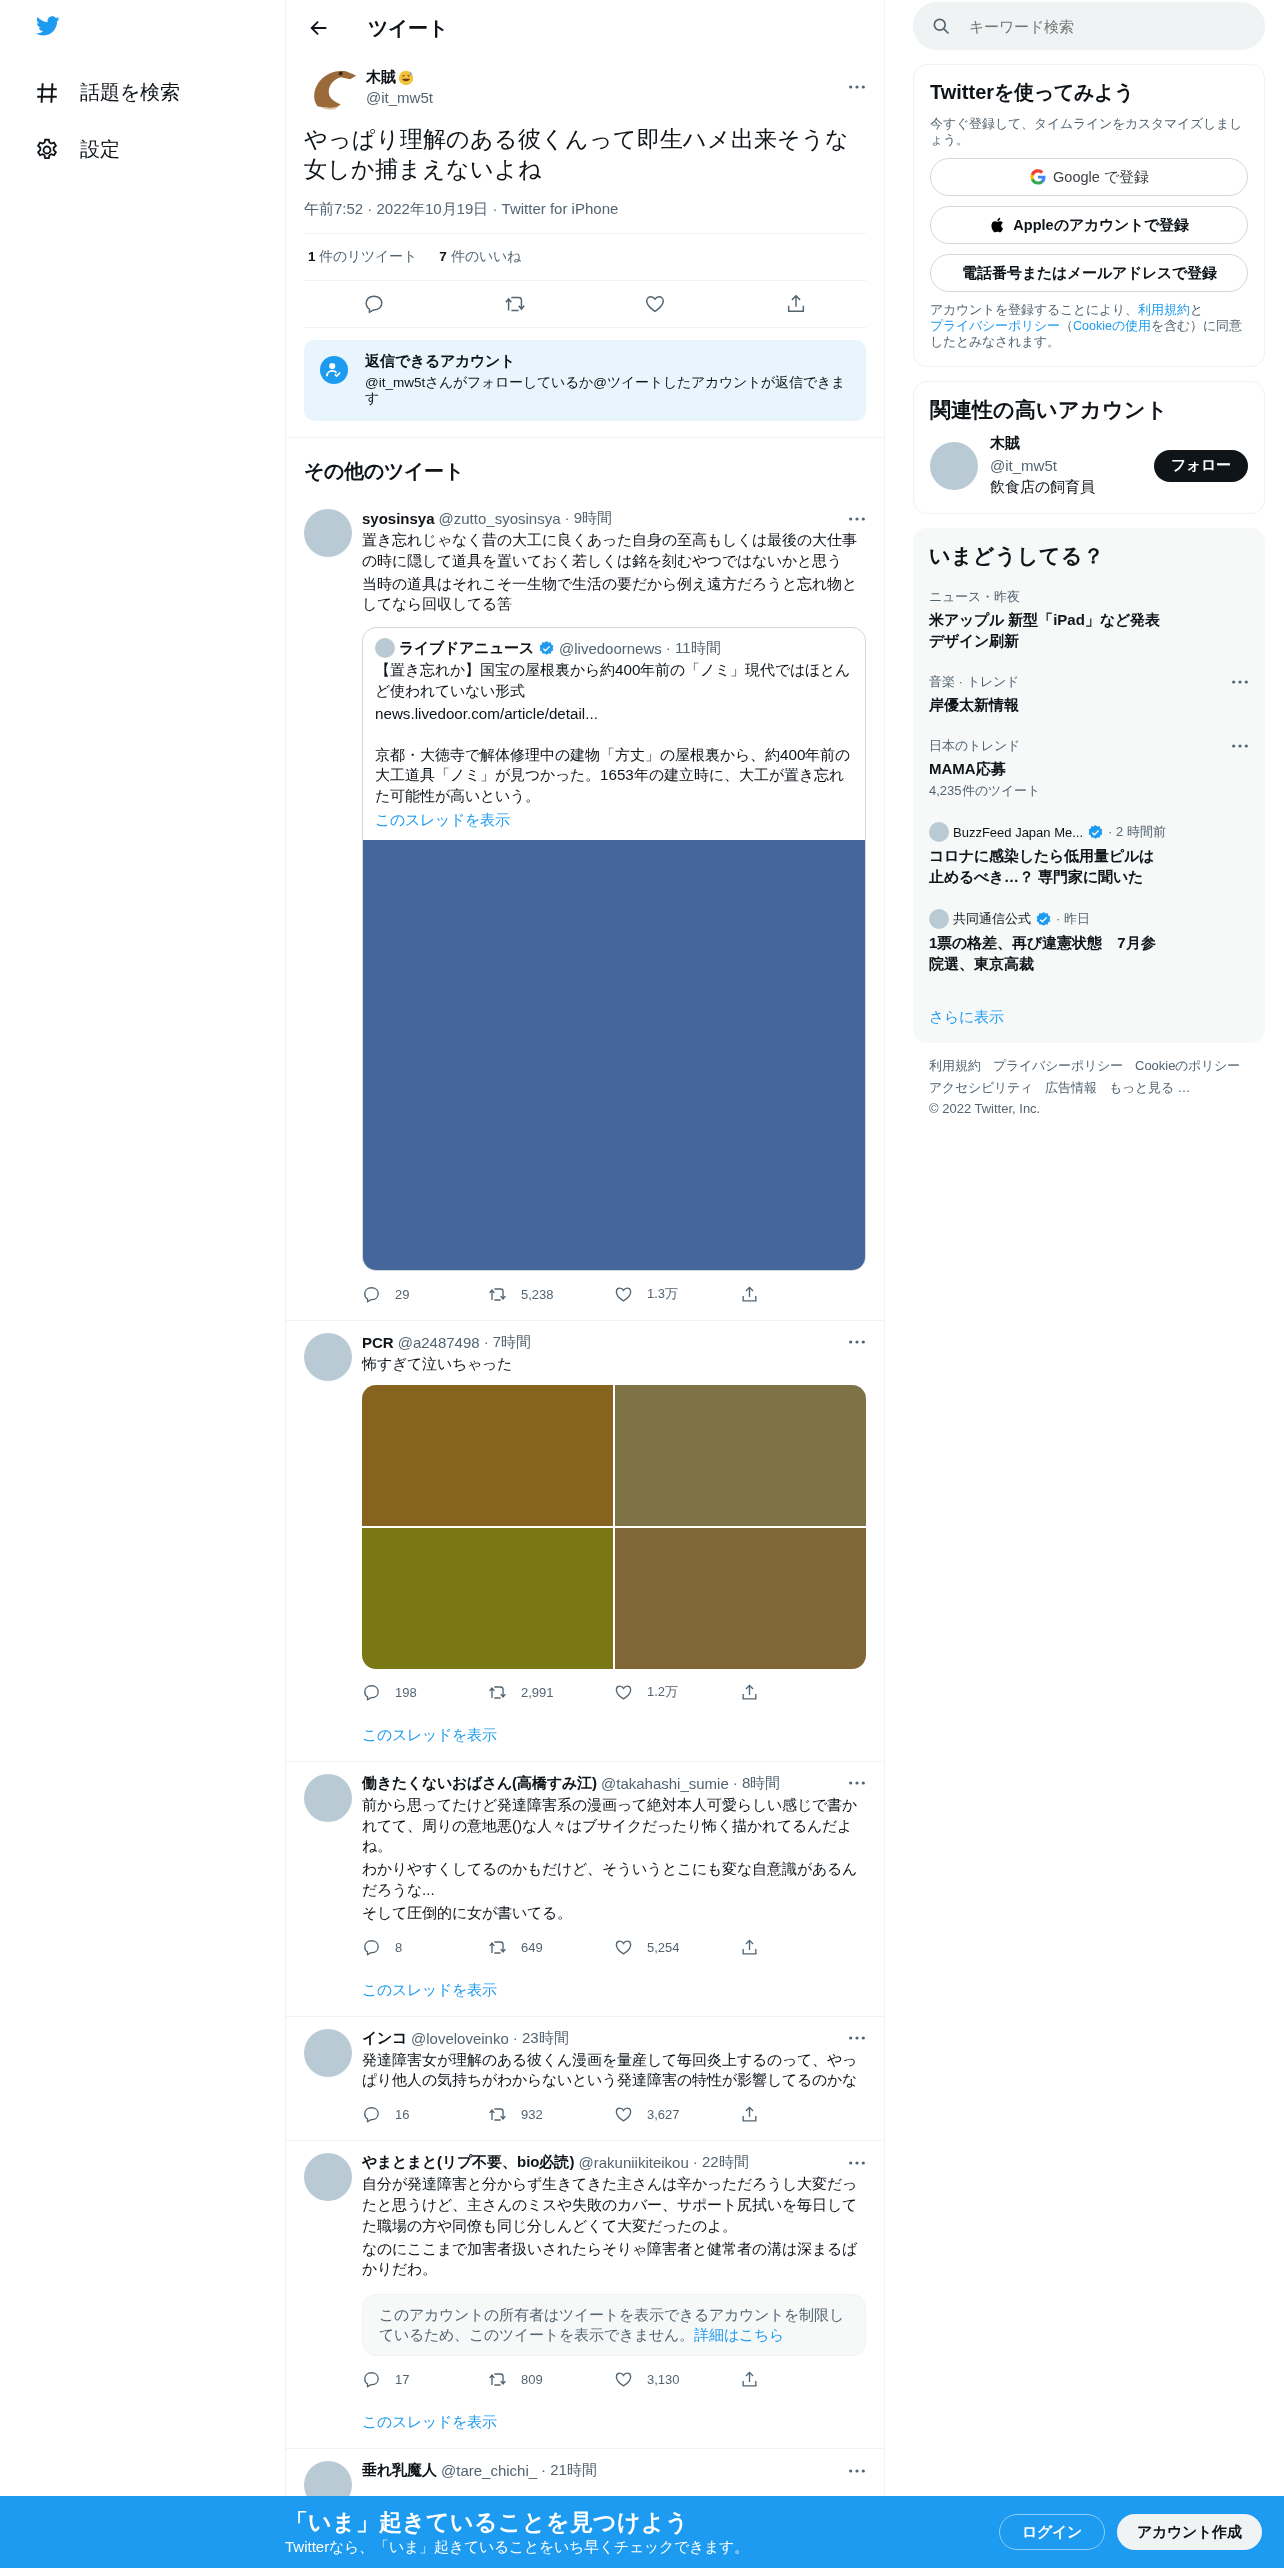 The height and width of the screenshot is (2568, 1284). Describe the element at coordinates (1047, 953) in the screenshot. I see `news-title: 1票の格差、再び違憲状態 7月参院選、東京高裁` at that location.